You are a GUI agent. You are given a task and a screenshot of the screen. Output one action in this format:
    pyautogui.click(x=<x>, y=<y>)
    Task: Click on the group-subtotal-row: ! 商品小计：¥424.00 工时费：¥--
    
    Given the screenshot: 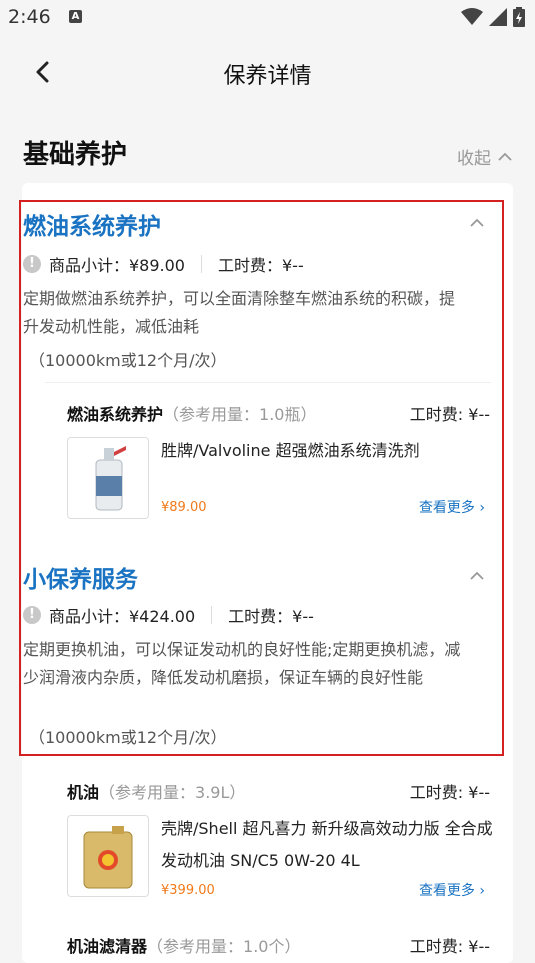 What is the action you would take?
    pyautogui.click(x=168, y=615)
    